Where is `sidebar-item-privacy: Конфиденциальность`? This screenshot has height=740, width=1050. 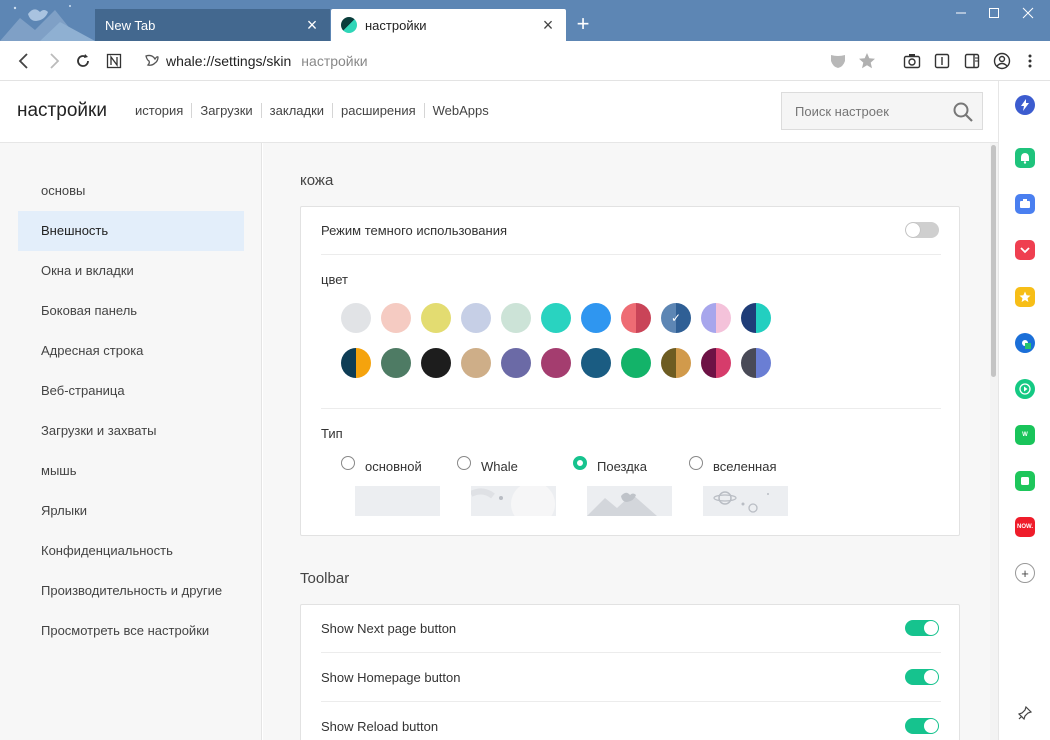
sidebar-item-privacy: Конфиденциальность is located at coordinates (131, 551).